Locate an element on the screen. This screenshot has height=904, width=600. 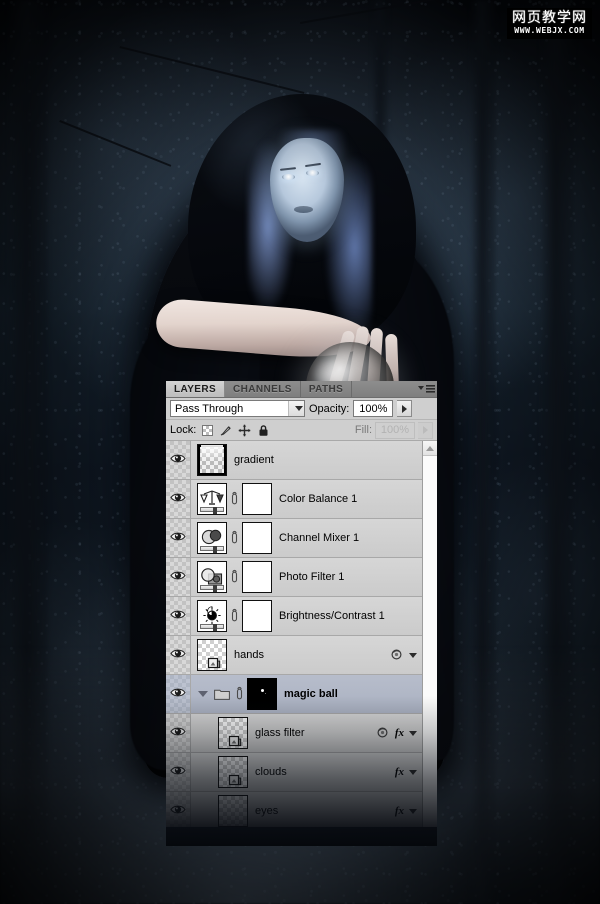
layer-row-body: gradient is located at coordinates (306, 460).